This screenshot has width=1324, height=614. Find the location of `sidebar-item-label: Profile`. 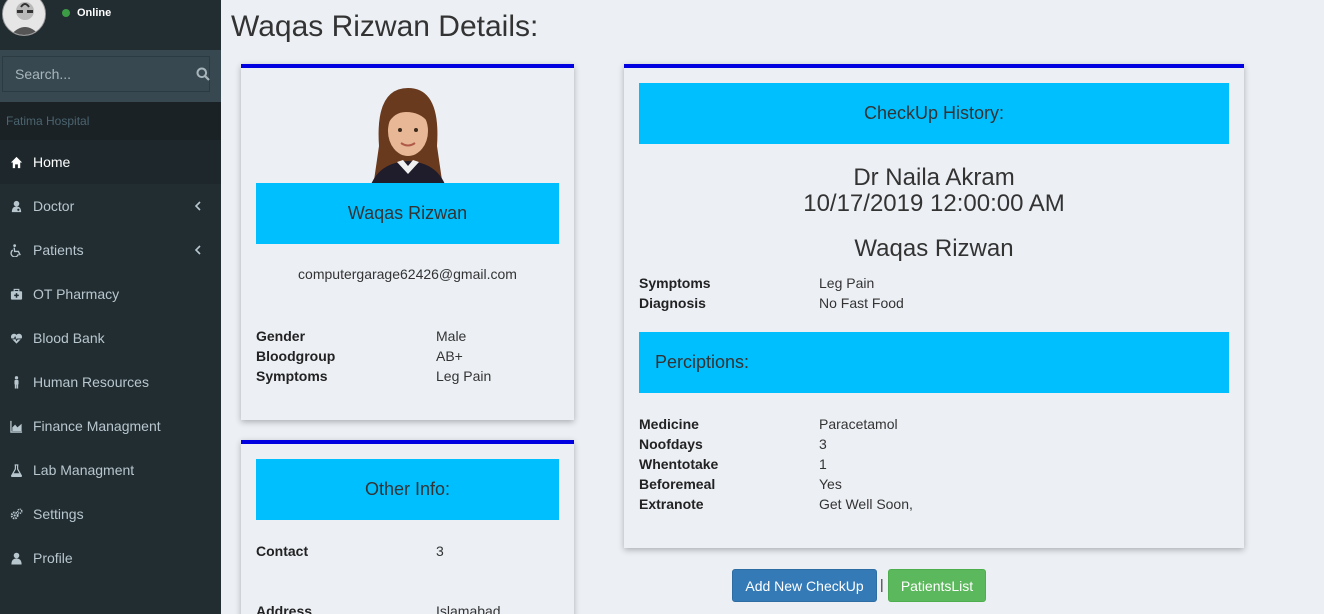

sidebar-item-label: Profile is located at coordinates (53, 558).